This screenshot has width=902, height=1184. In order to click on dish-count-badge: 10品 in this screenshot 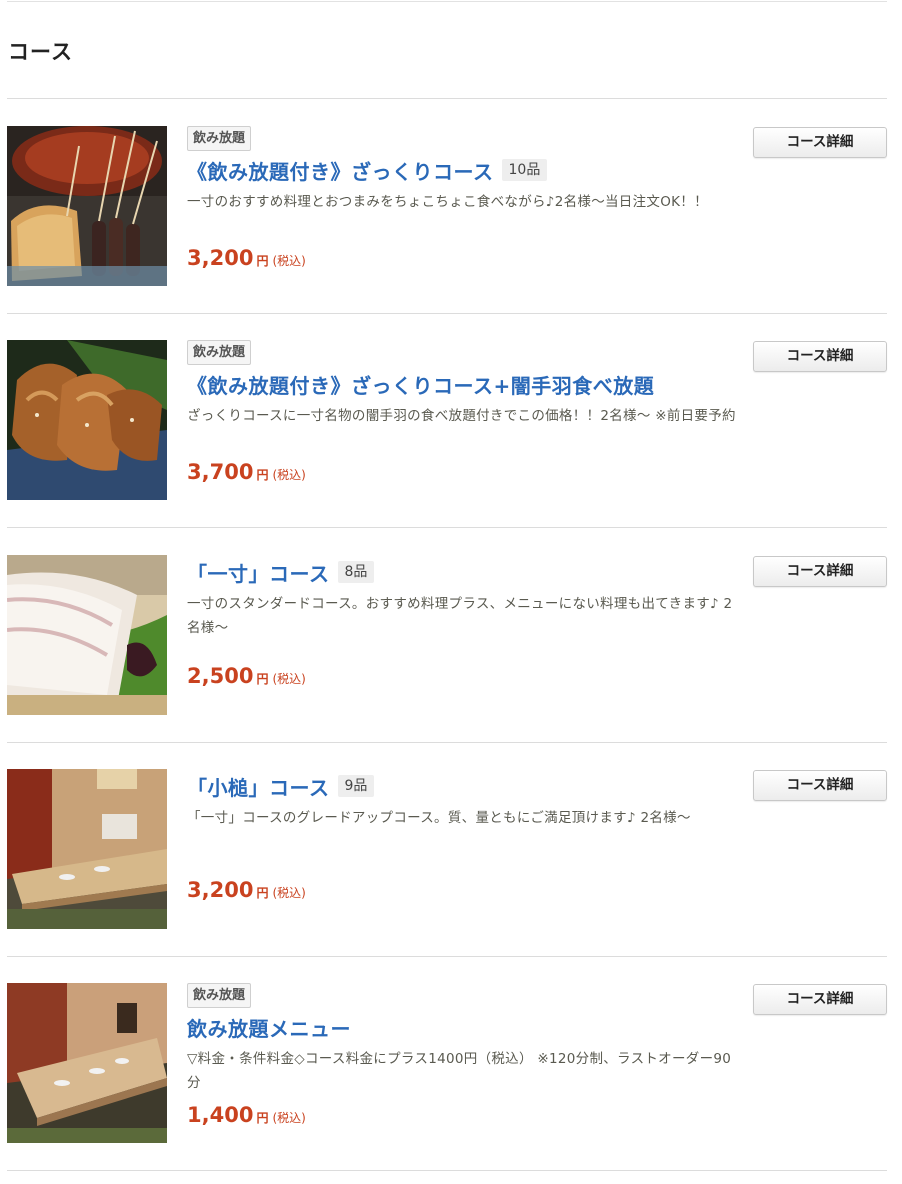, I will do `click(524, 170)`.